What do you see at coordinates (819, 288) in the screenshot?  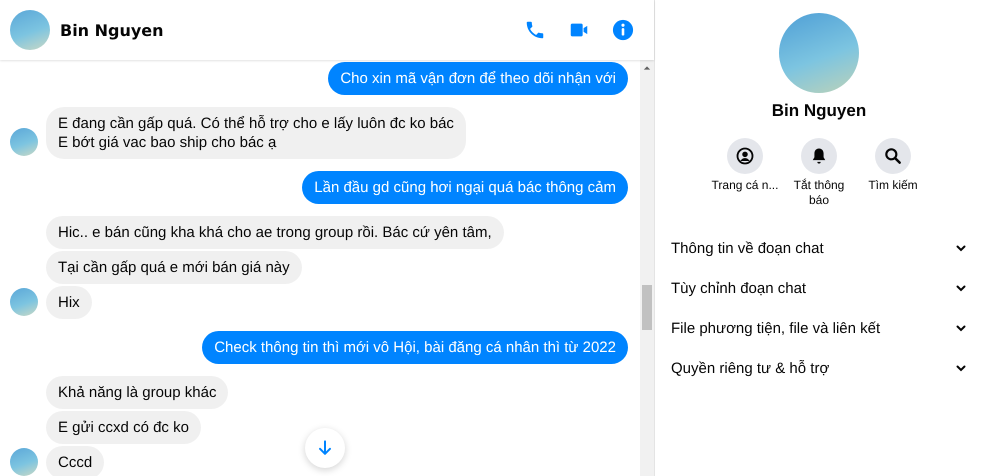 I see `section-header: Tùy chỉnh đoạn chat` at bounding box center [819, 288].